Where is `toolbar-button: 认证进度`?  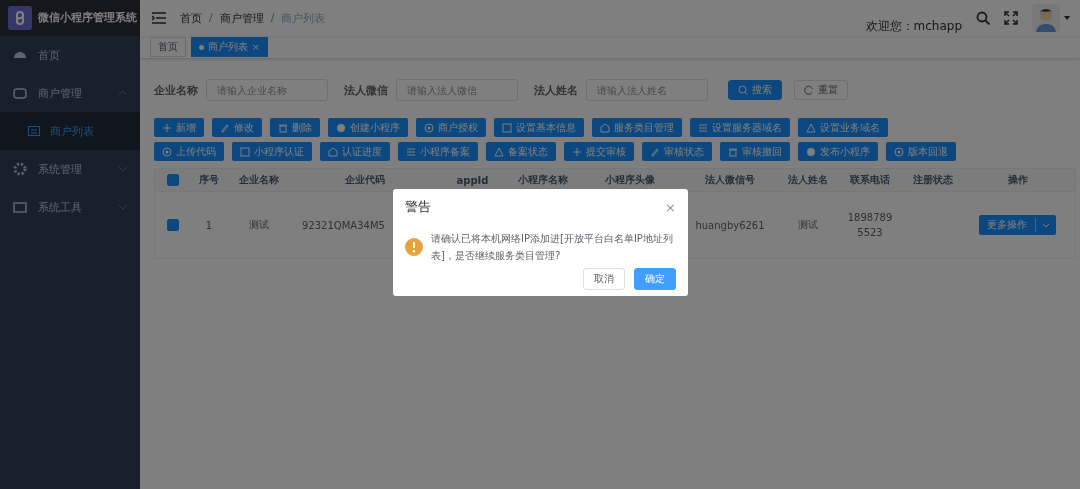 toolbar-button: 认证进度 is located at coordinates (355, 151).